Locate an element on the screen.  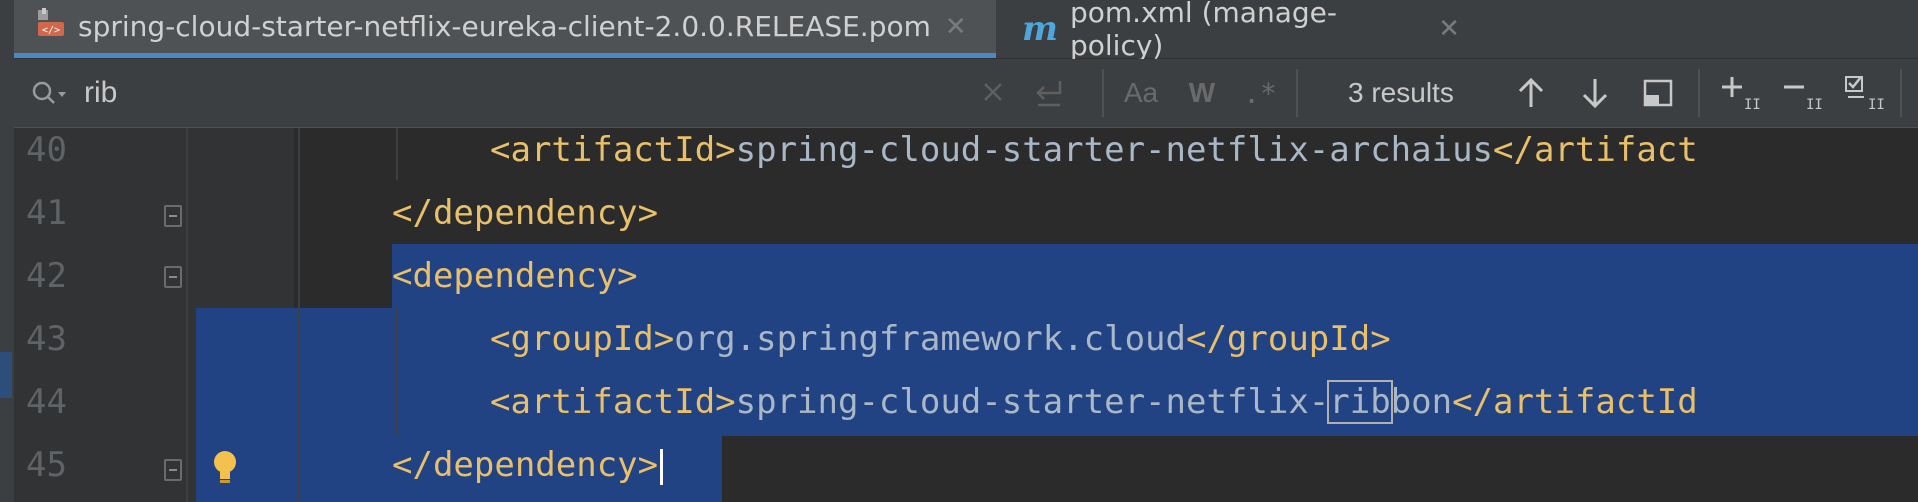
code-line-41: 41 </dependency> is located at coordinates (966, 216).